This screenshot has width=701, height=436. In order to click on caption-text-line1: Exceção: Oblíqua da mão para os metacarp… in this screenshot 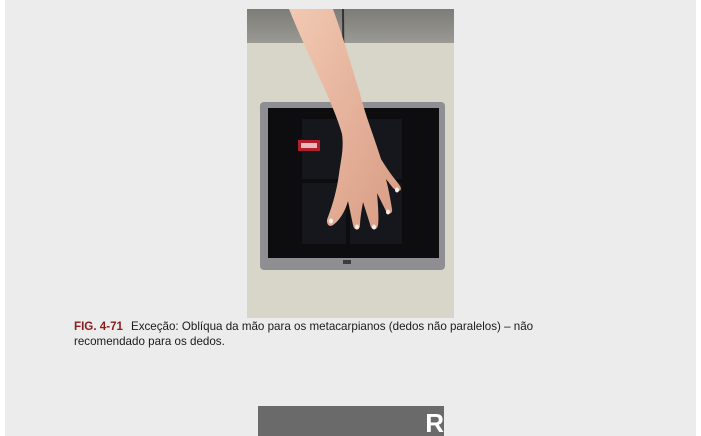, I will do `click(332, 326)`.